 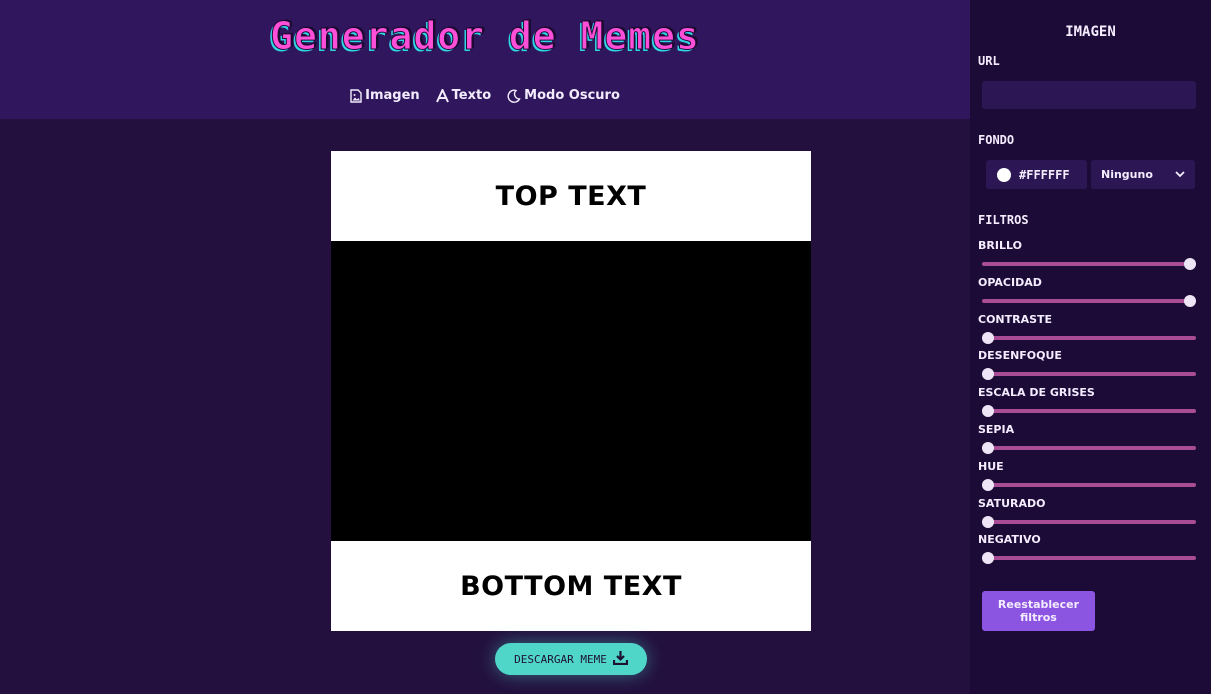 I want to click on url-input, so click(x=1089, y=95).